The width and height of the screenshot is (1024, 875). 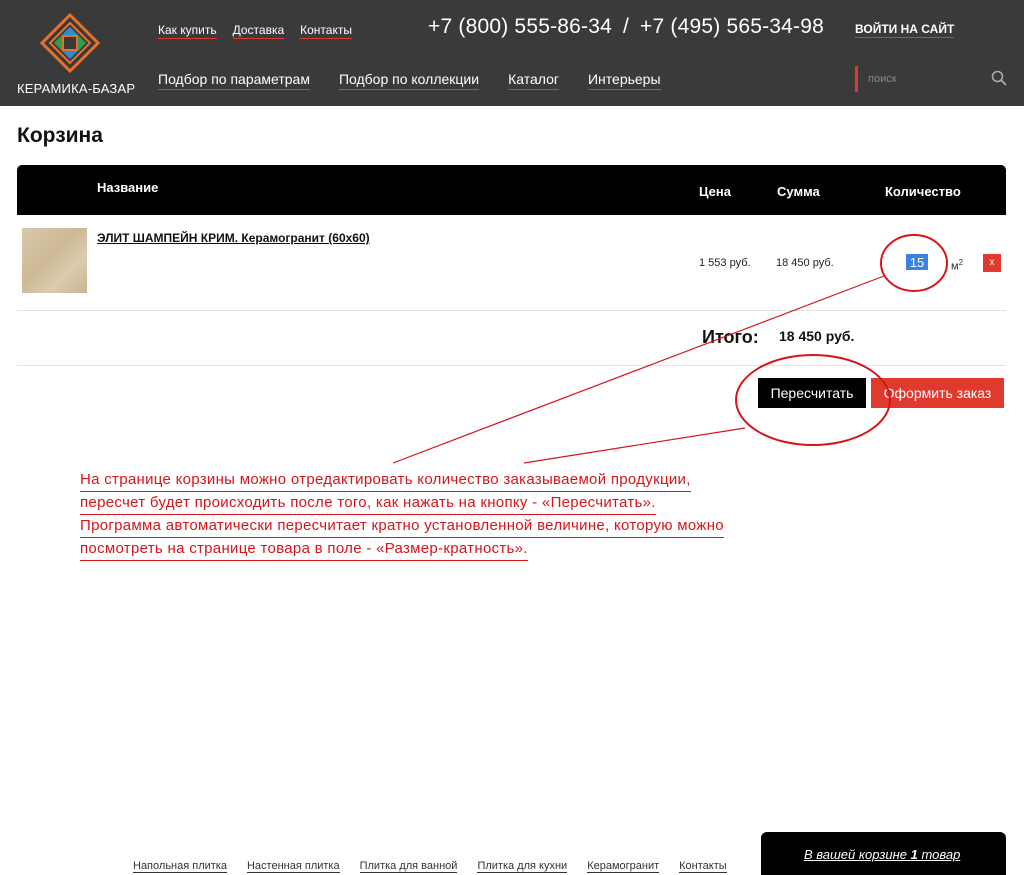 What do you see at coordinates (817, 336) in the screenshot?
I see `total-value: 18 450 руб.` at bounding box center [817, 336].